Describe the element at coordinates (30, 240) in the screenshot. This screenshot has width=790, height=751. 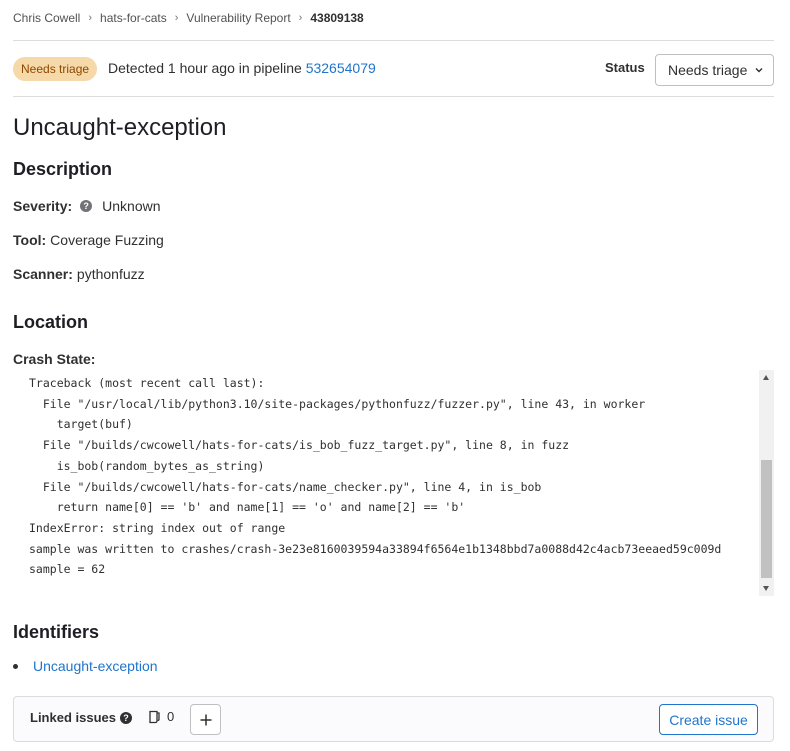
I see `tool-label: Tool:` at that location.